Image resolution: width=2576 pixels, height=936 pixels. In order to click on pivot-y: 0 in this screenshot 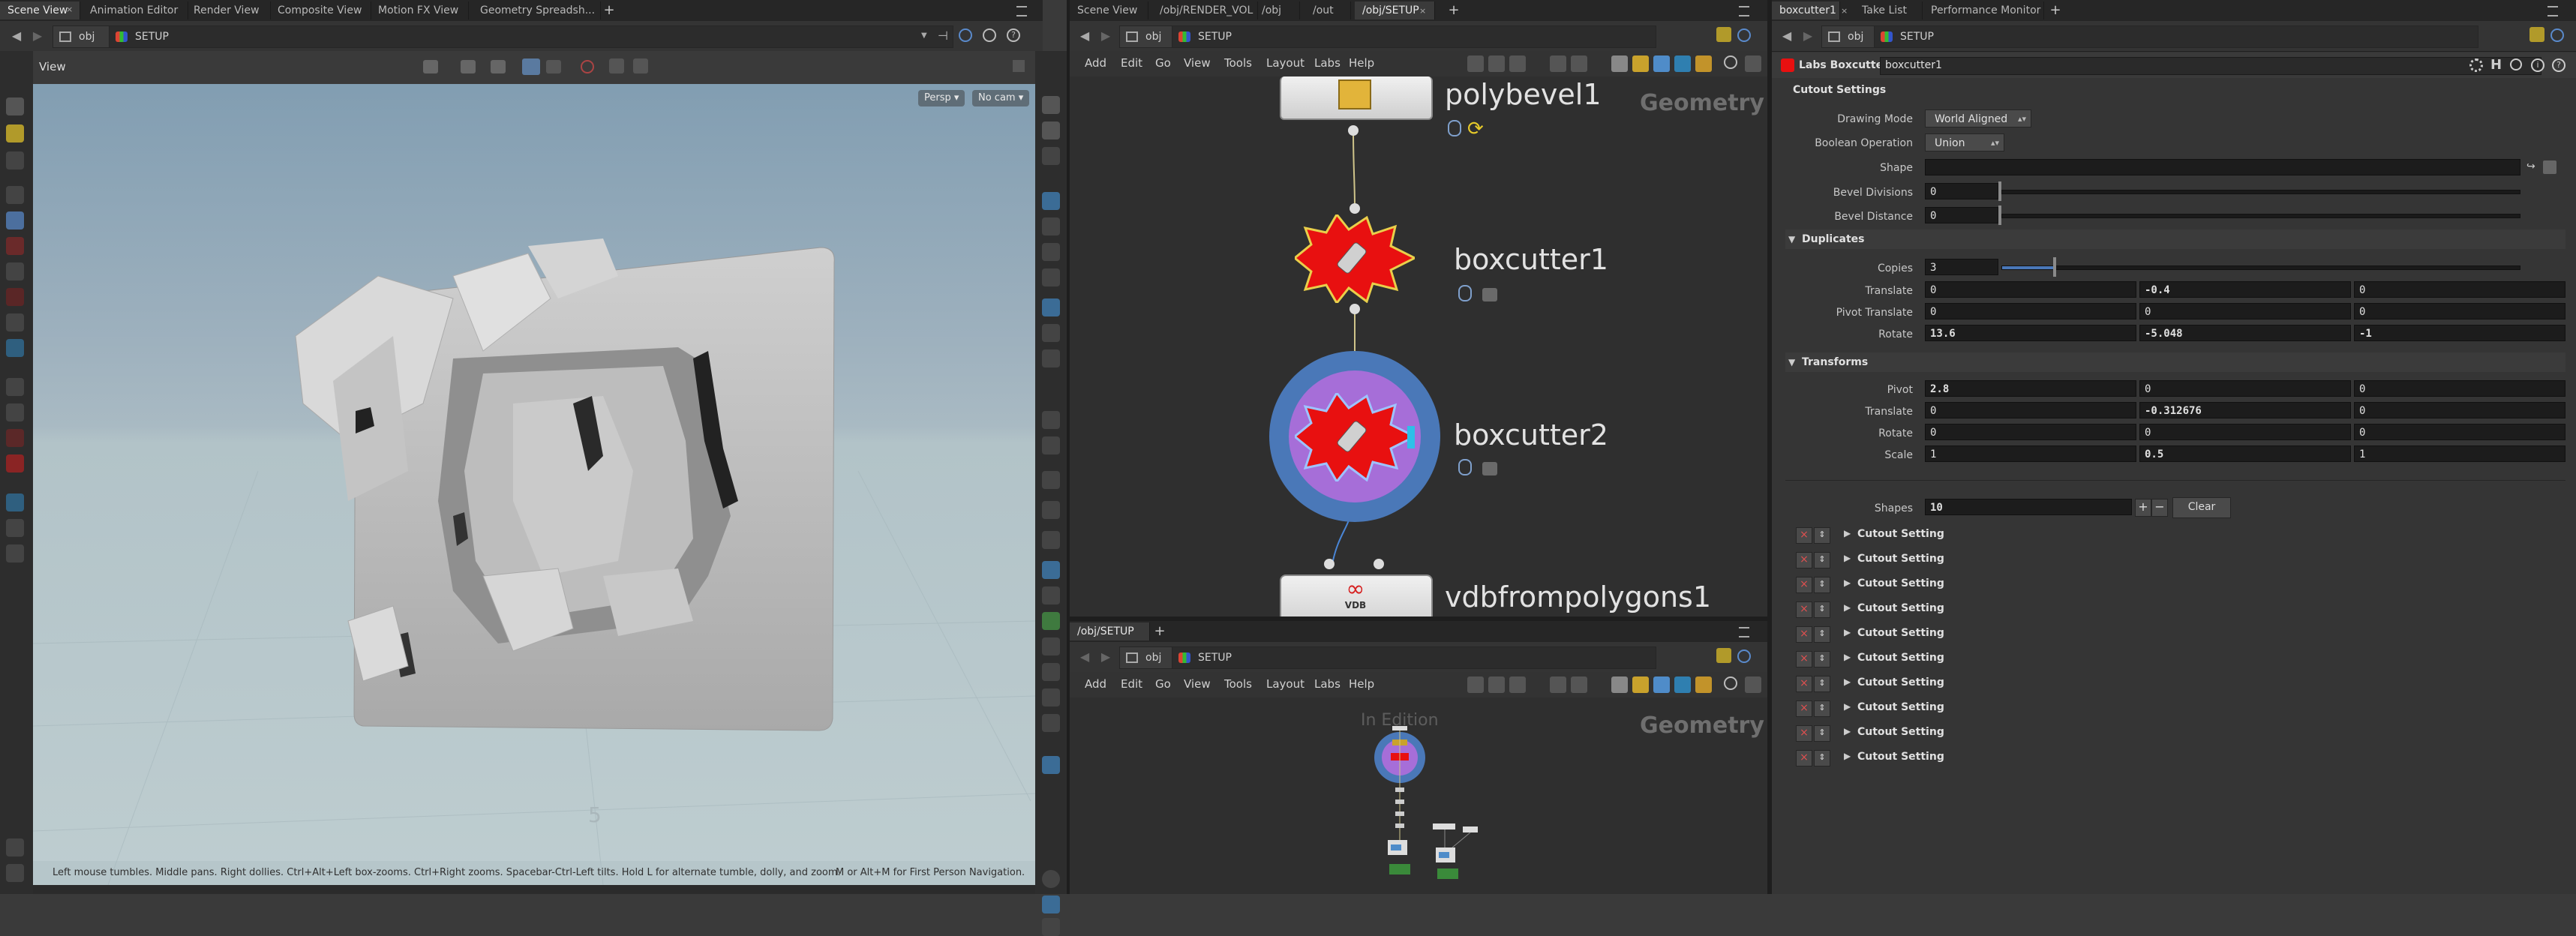, I will do `click(2245, 388)`.